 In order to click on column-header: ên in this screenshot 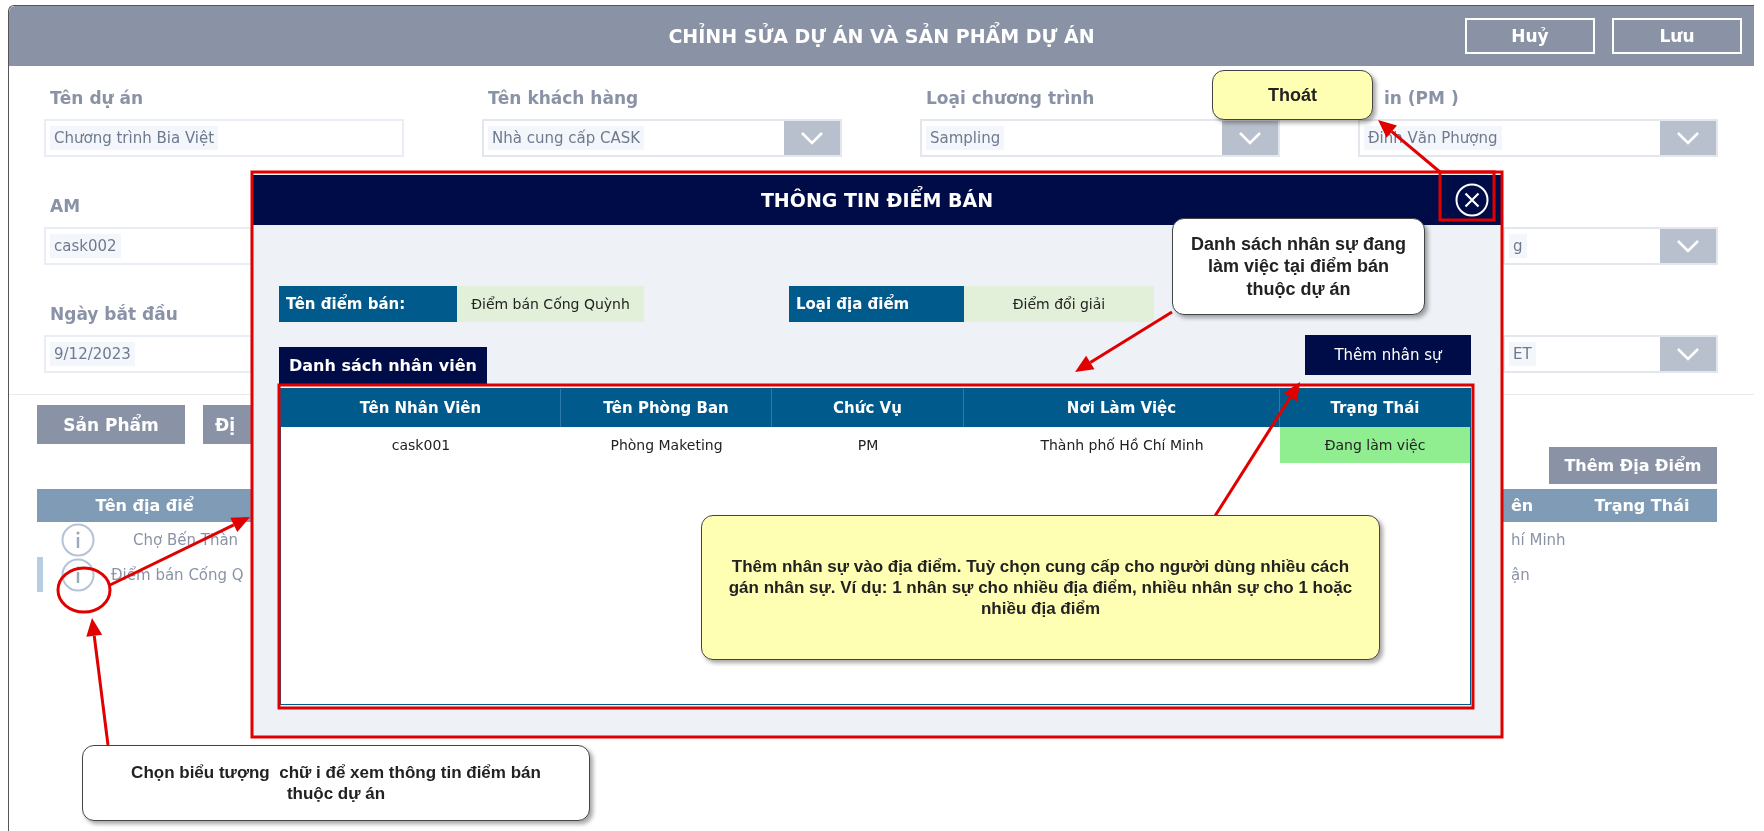, I will do `click(1522, 505)`.